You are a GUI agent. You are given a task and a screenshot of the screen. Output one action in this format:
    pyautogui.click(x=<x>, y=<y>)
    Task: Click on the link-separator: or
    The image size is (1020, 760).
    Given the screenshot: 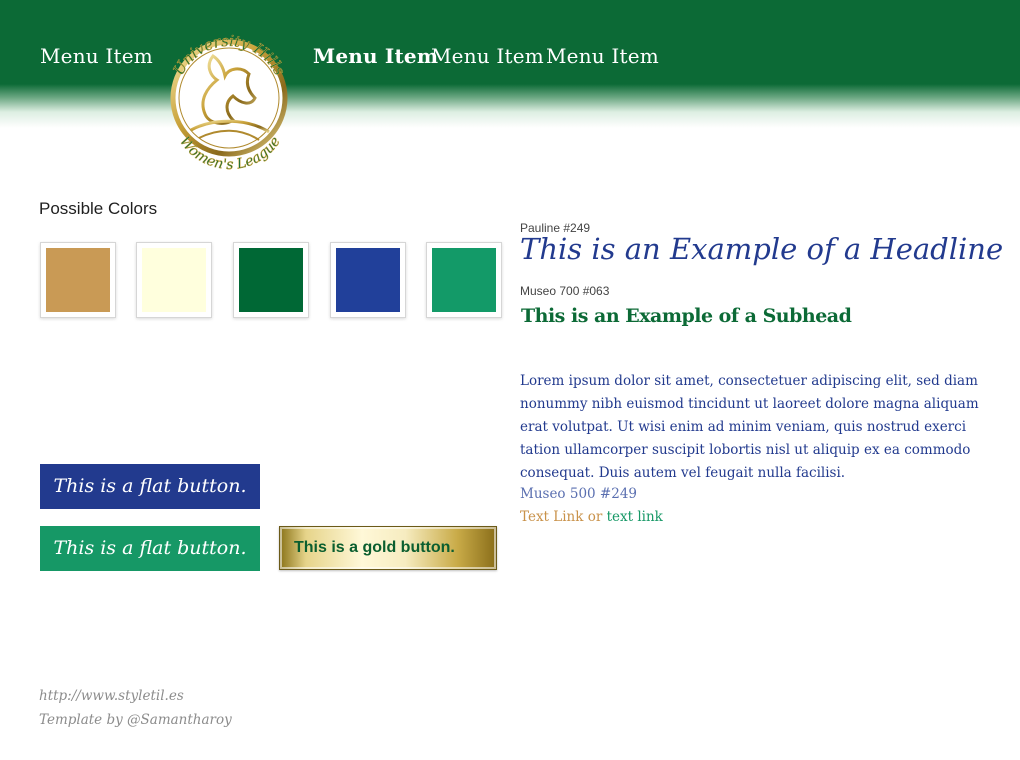 What is the action you would take?
    pyautogui.click(x=595, y=517)
    